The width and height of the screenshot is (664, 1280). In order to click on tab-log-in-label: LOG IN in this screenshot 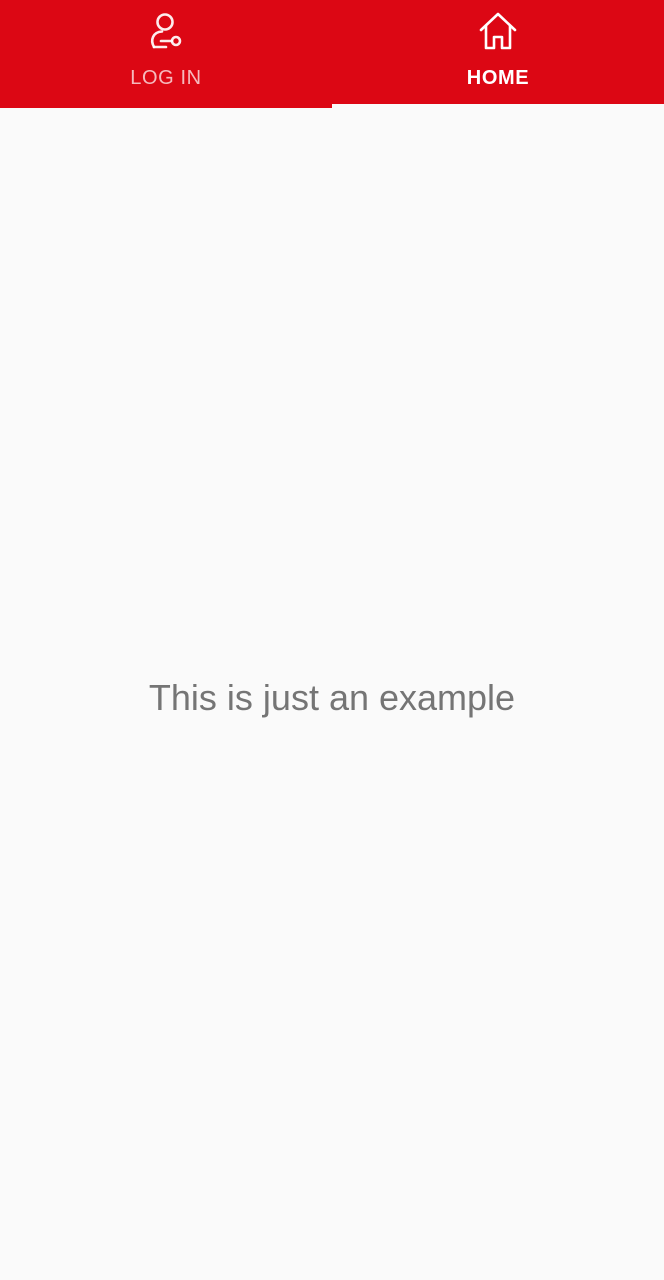, I will do `click(166, 78)`.